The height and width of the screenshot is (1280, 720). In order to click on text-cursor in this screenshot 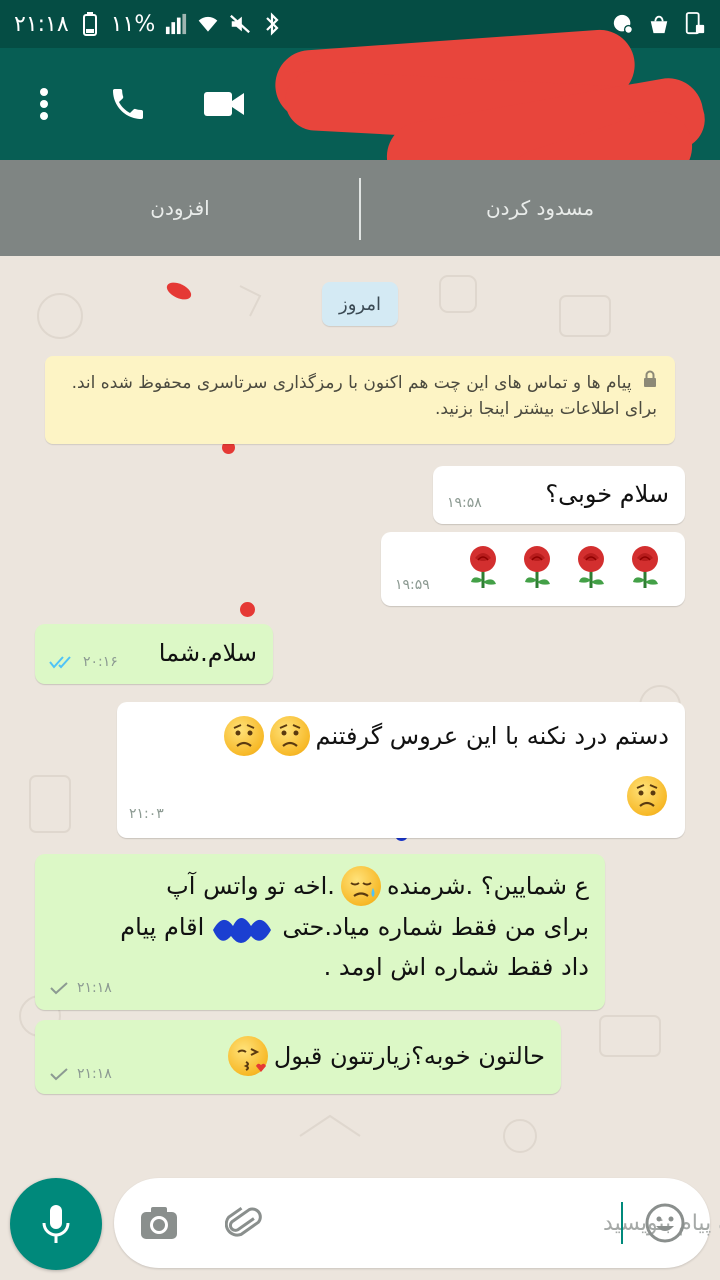, I will do `click(622, 1223)`.